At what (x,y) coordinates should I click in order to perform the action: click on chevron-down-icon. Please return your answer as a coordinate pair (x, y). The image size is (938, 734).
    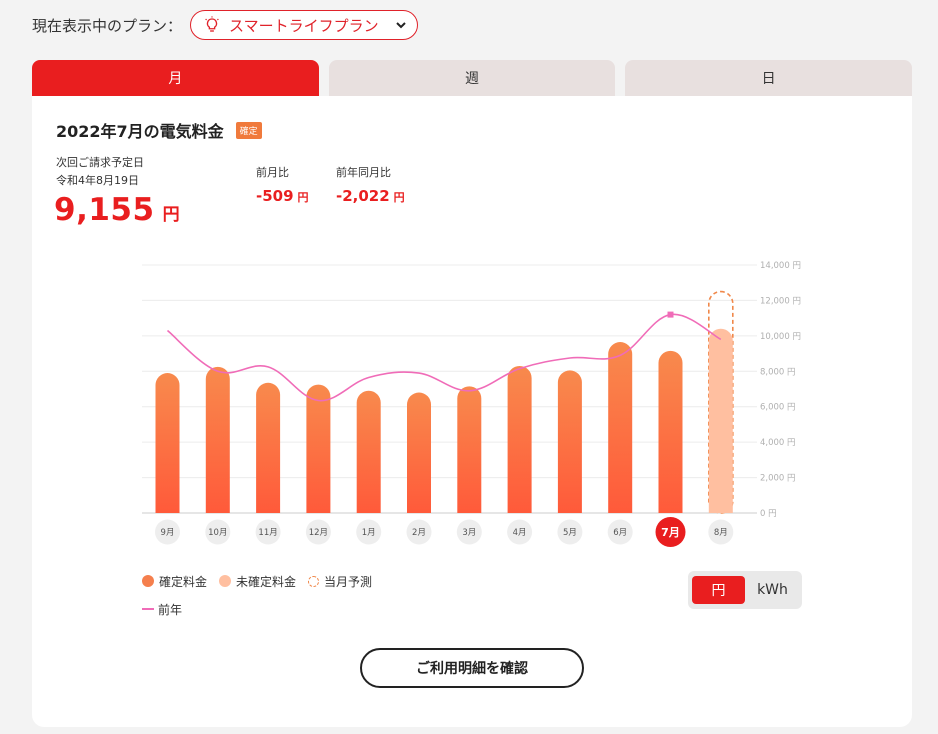
    Looking at the image, I should click on (400, 25).